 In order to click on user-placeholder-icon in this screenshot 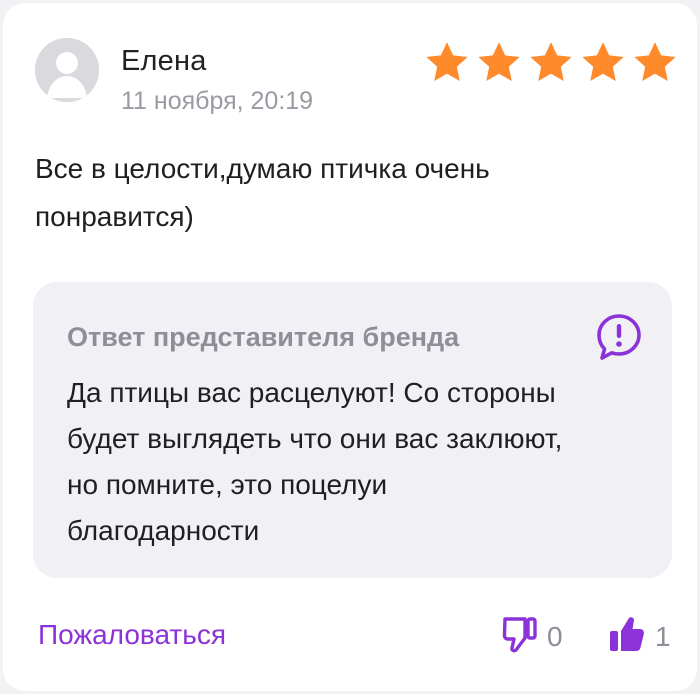, I will do `click(67, 70)`.